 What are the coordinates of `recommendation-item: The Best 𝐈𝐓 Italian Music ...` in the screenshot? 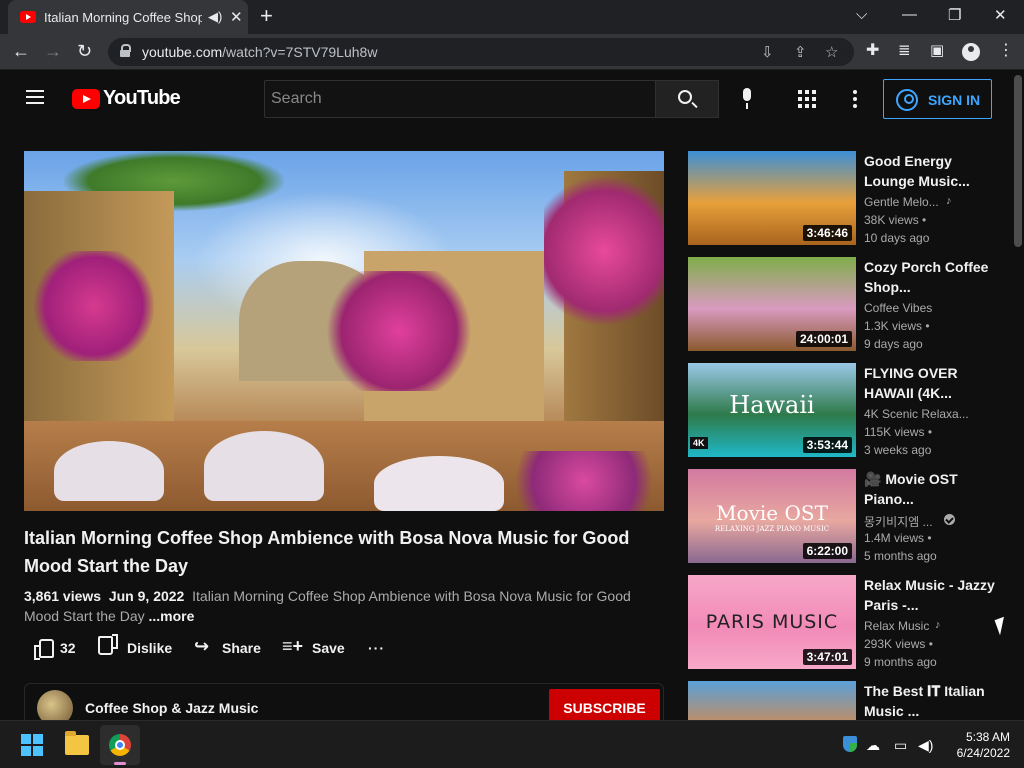 It's located at (848, 700).